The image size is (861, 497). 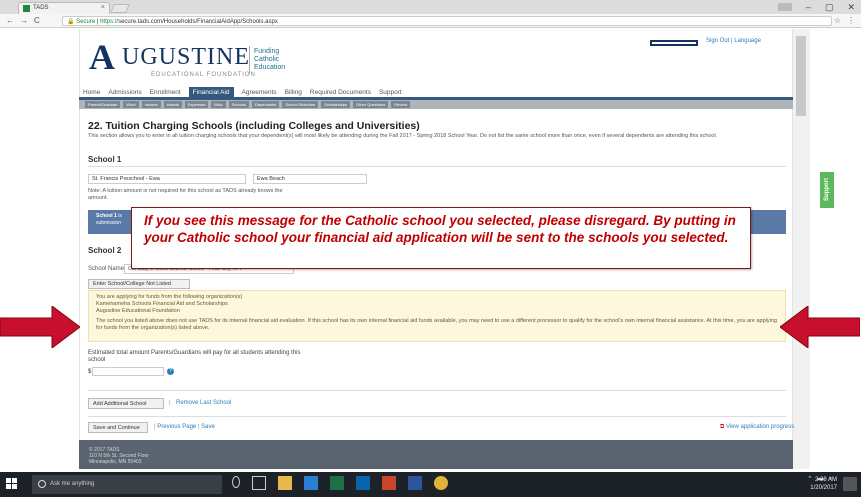 What do you see at coordinates (218, 104) in the screenshot?
I see `step-item: Misc` at bounding box center [218, 104].